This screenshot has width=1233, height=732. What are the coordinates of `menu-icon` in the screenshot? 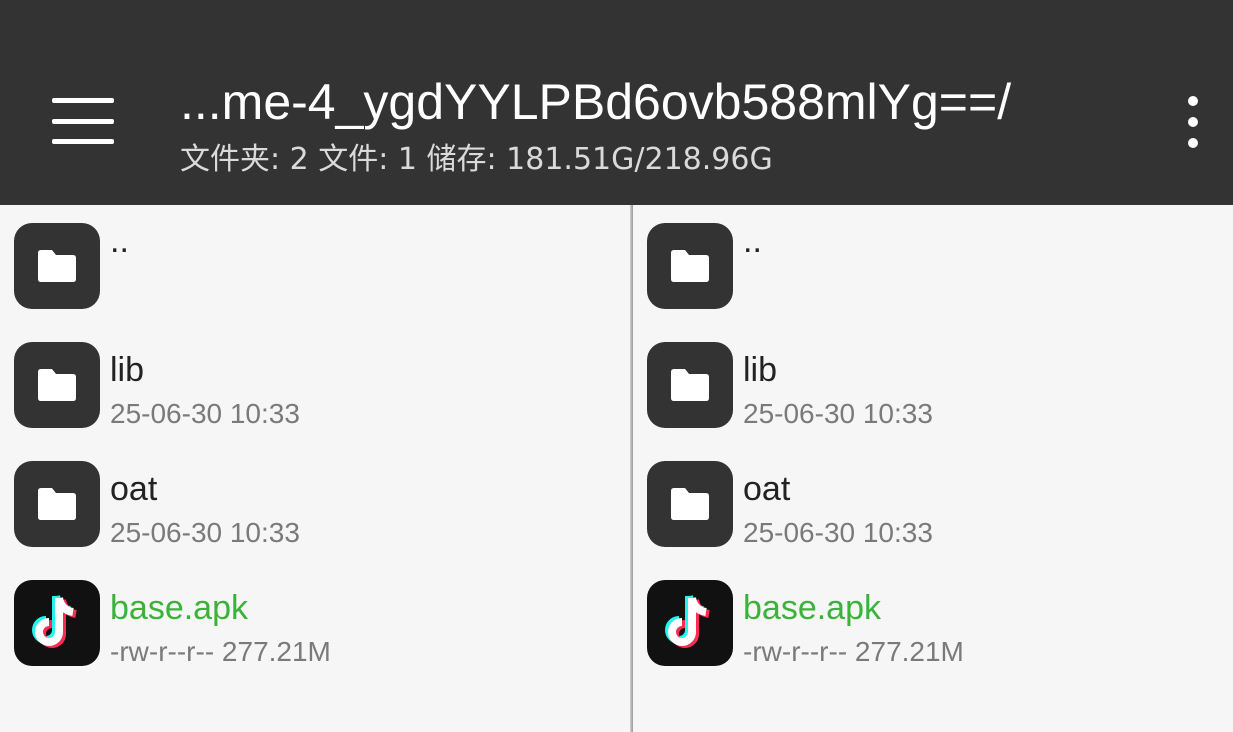 It's located at (83, 121).